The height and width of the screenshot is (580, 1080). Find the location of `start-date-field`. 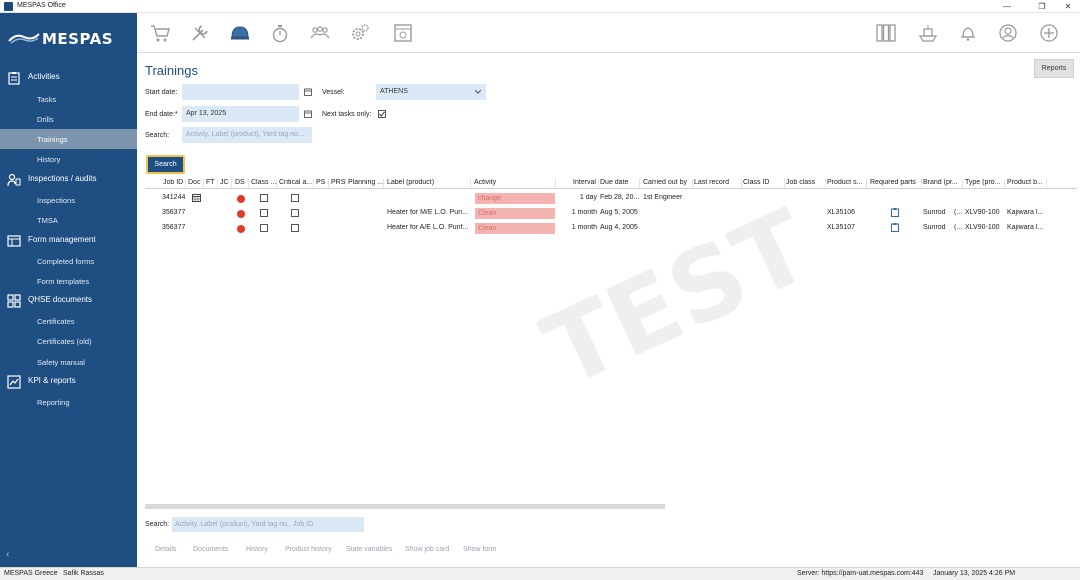

start-date-field is located at coordinates (240, 92).